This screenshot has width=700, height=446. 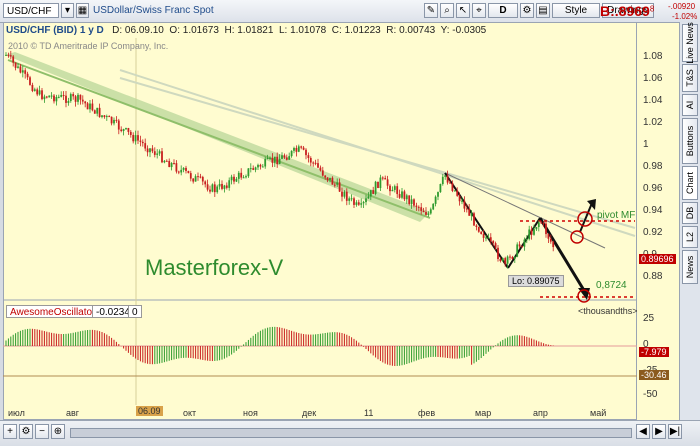 What do you see at coordinates (690, 213) in the screenshot?
I see `side-tab-db: DB` at bounding box center [690, 213].